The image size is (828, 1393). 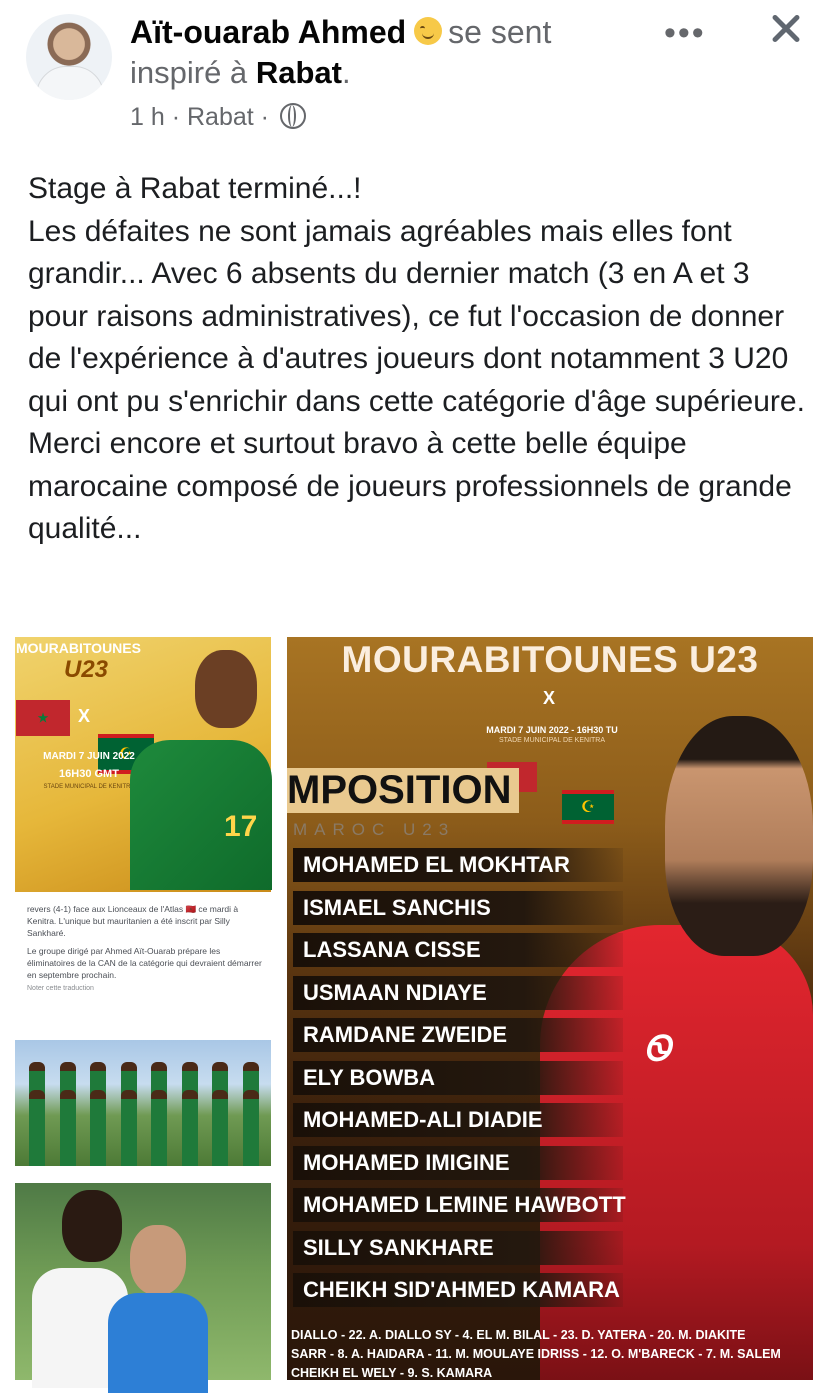 What do you see at coordinates (458, 865) in the screenshot?
I see `lineup-player: MOHAMED EL MOKHTAR` at bounding box center [458, 865].